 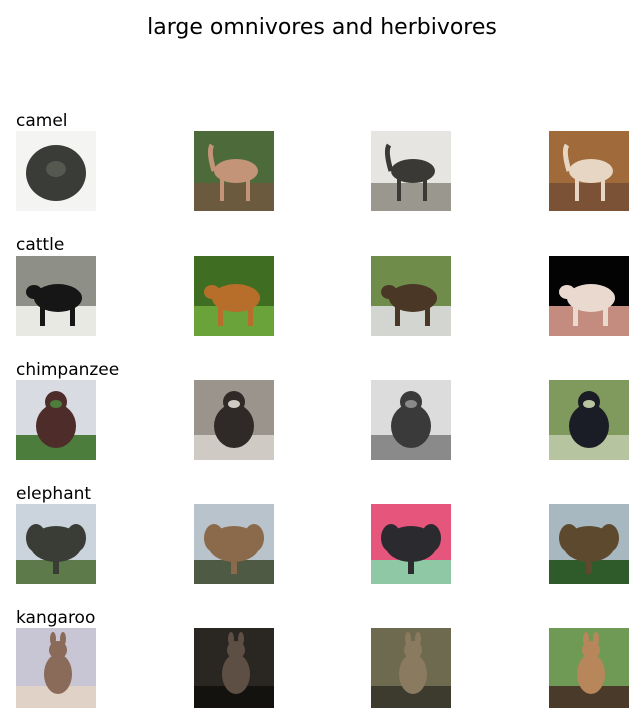 I want to click on row-label-camel: camel, so click(x=42, y=121).